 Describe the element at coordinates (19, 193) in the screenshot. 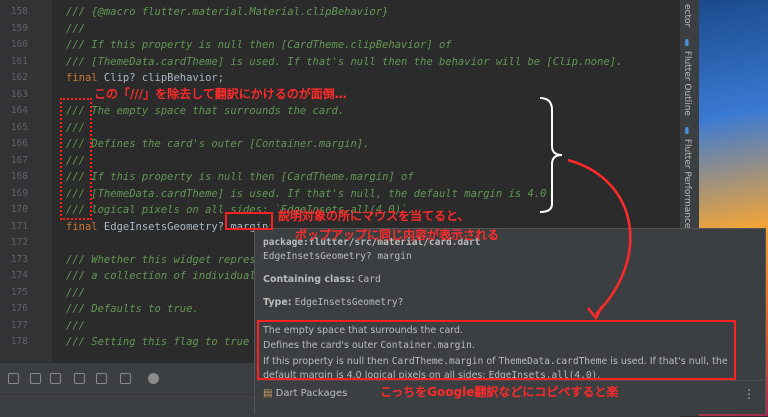

I see `line-number: 169` at that location.